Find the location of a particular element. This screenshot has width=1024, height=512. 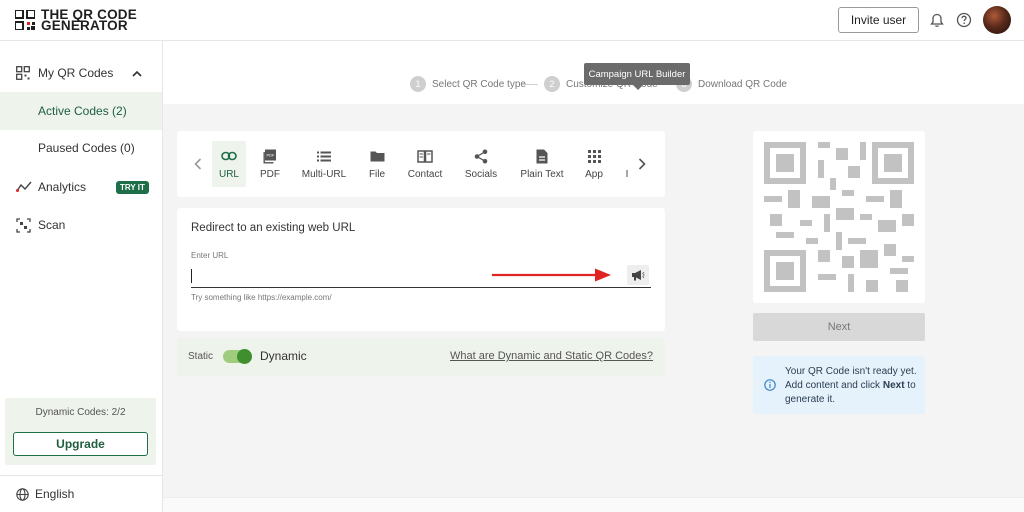

info-line-3: generate it. is located at coordinates (810, 399).